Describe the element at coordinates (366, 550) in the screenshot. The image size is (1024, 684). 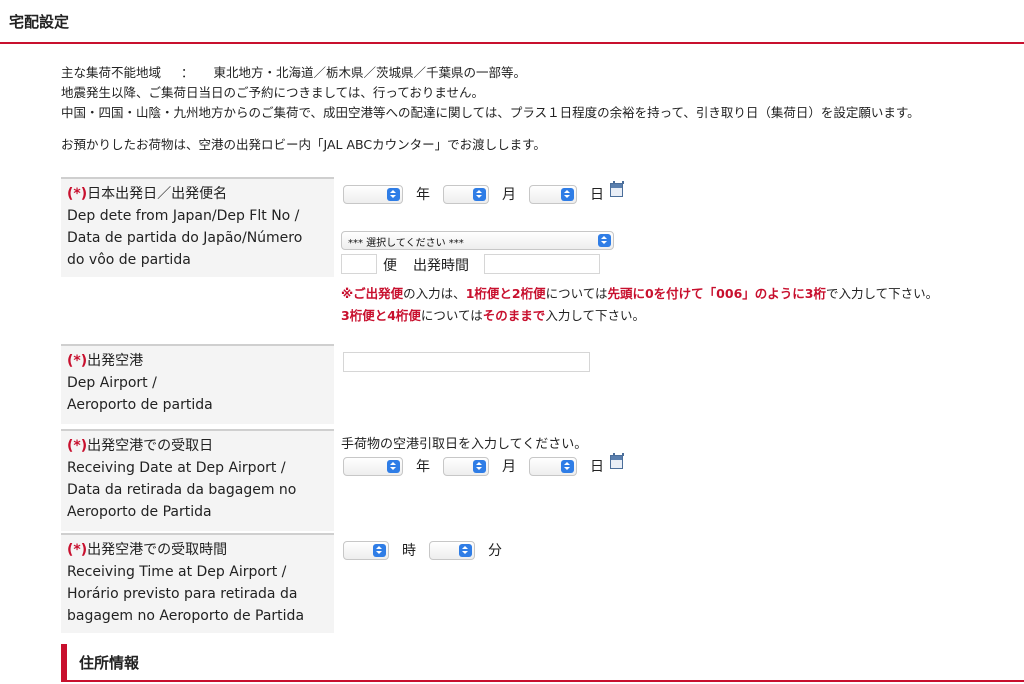
I see `receiving-hour-select` at that location.